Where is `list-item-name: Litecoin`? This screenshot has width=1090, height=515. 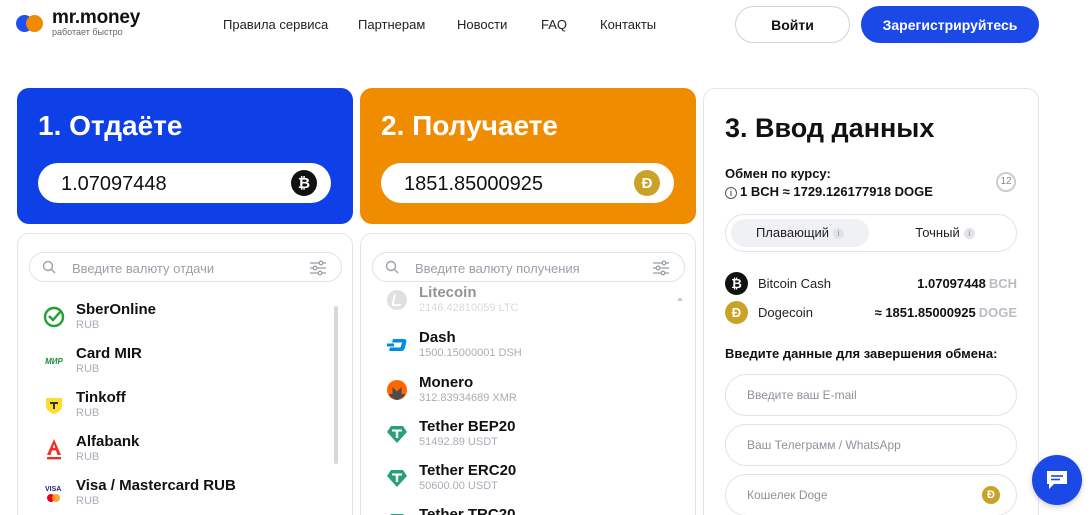 list-item-name: Litecoin is located at coordinates (448, 292).